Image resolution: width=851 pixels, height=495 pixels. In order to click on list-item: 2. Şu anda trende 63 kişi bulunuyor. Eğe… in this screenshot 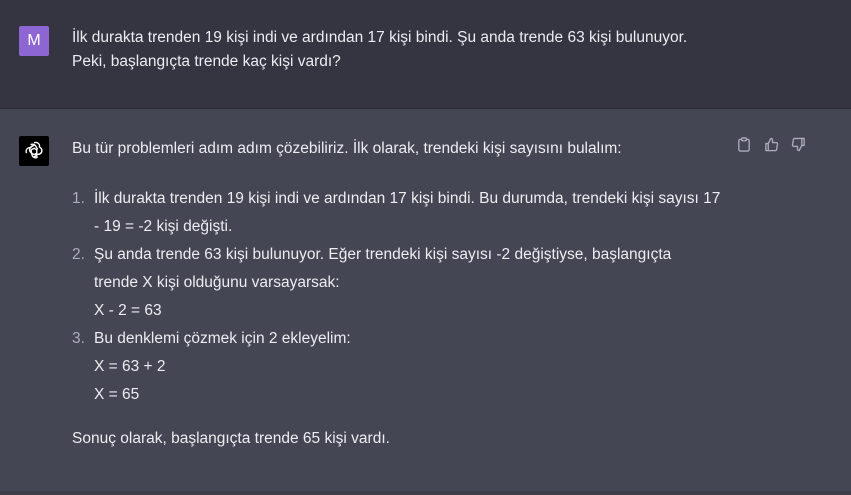, I will do `click(412, 283)`.